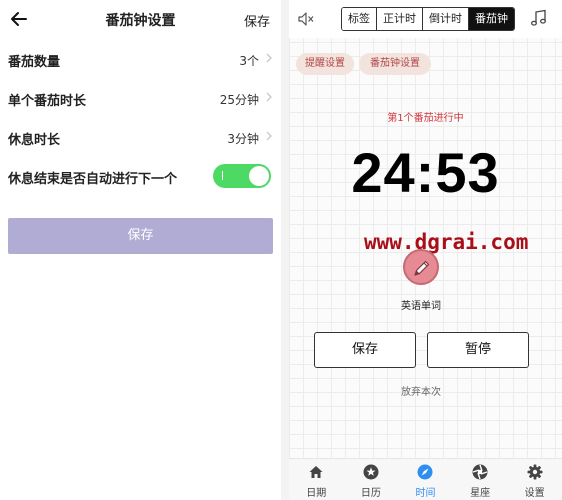 The width and height of the screenshot is (562, 500). Describe the element at coordinates (222, 175) in the screenshot. I see `toggle-on-mark` at that location.